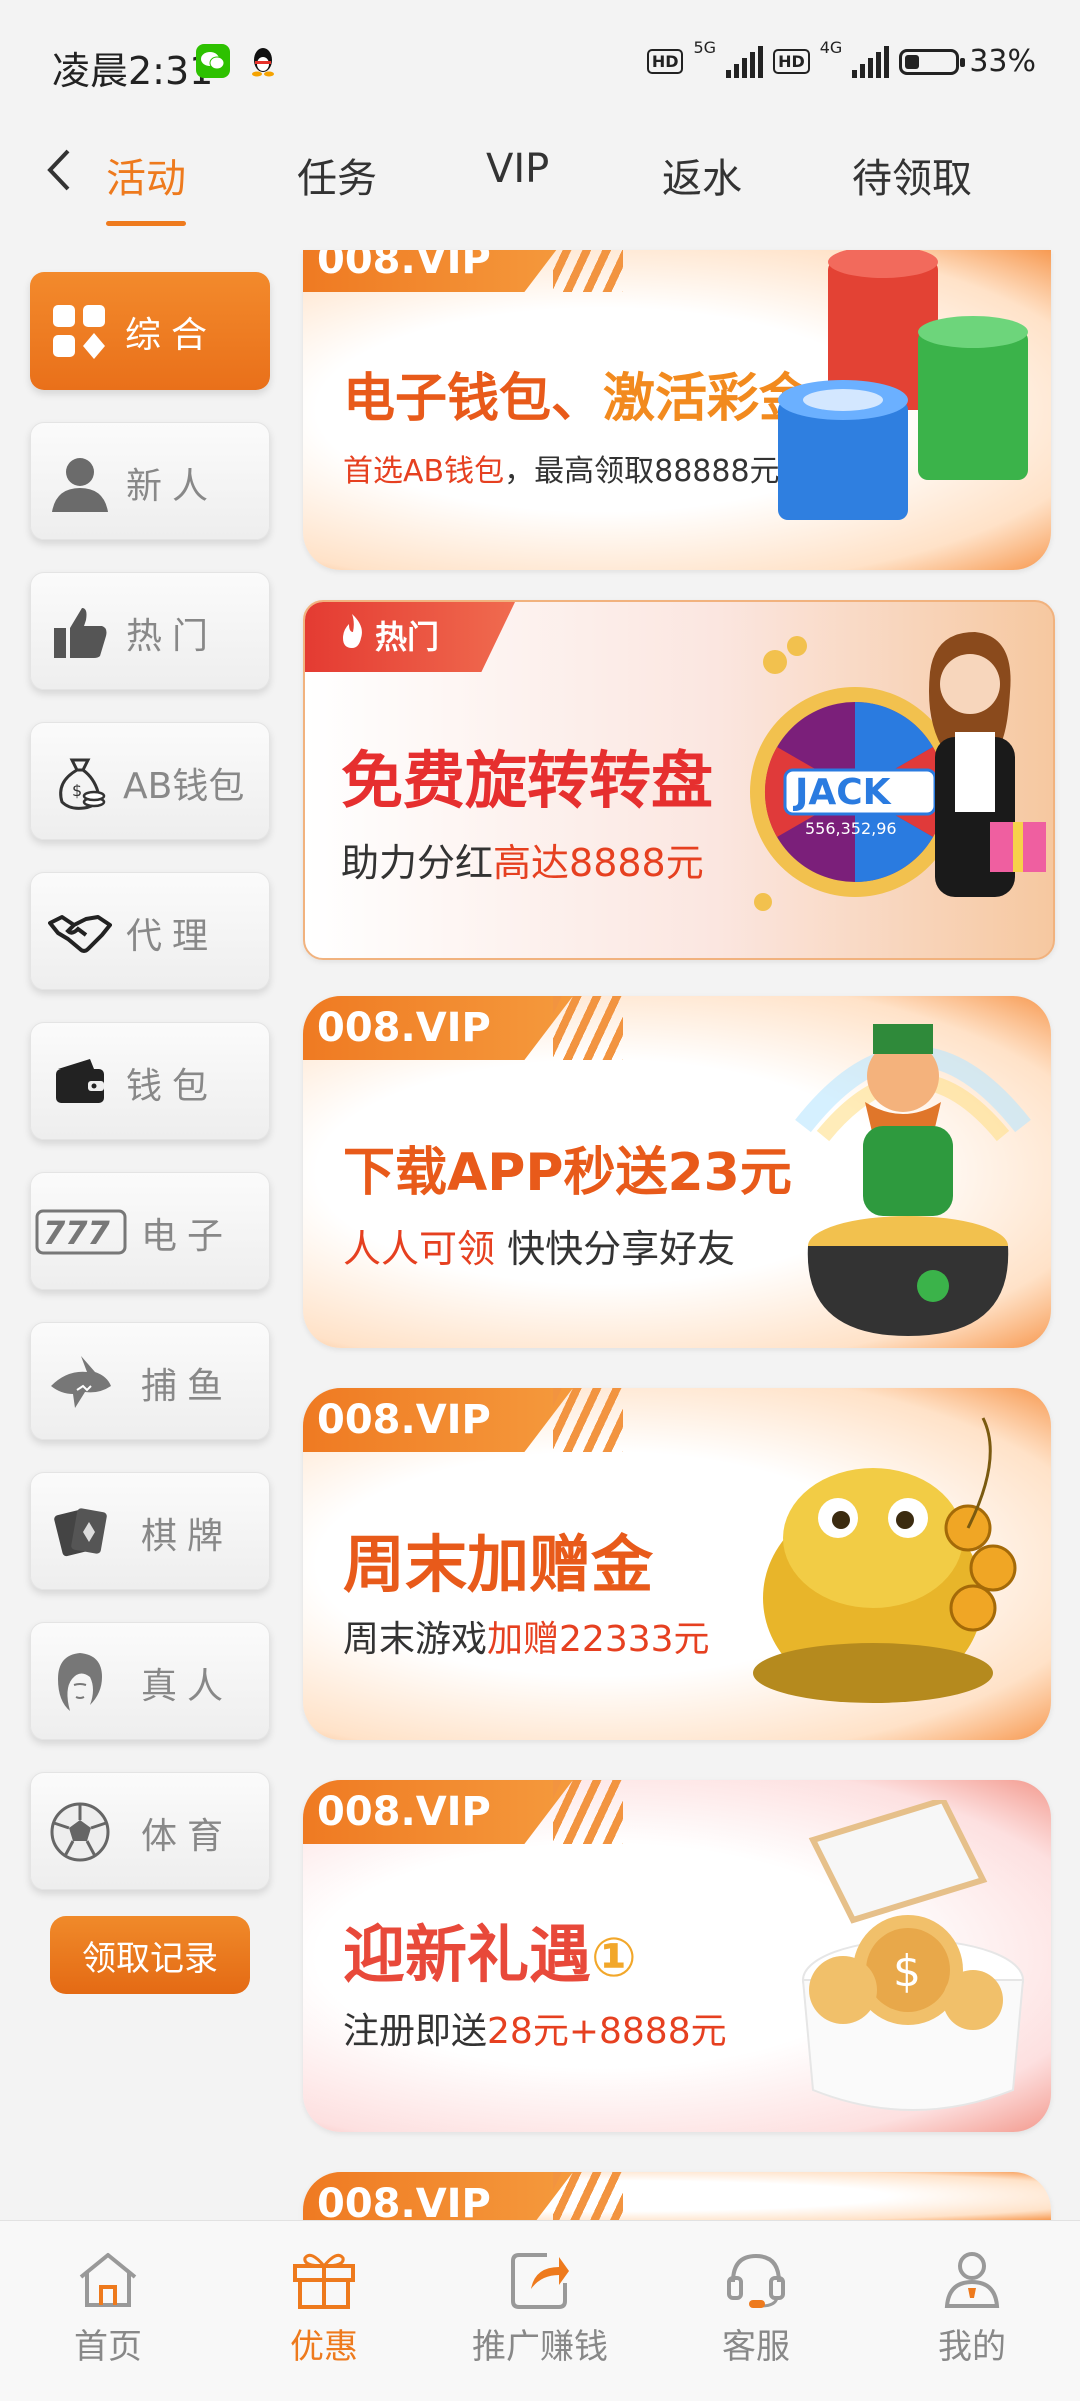  What do you see at coordinates (337, 175) in the screenshot?
I see `tab-tasks: 任务` at bounding box center [337, 175].